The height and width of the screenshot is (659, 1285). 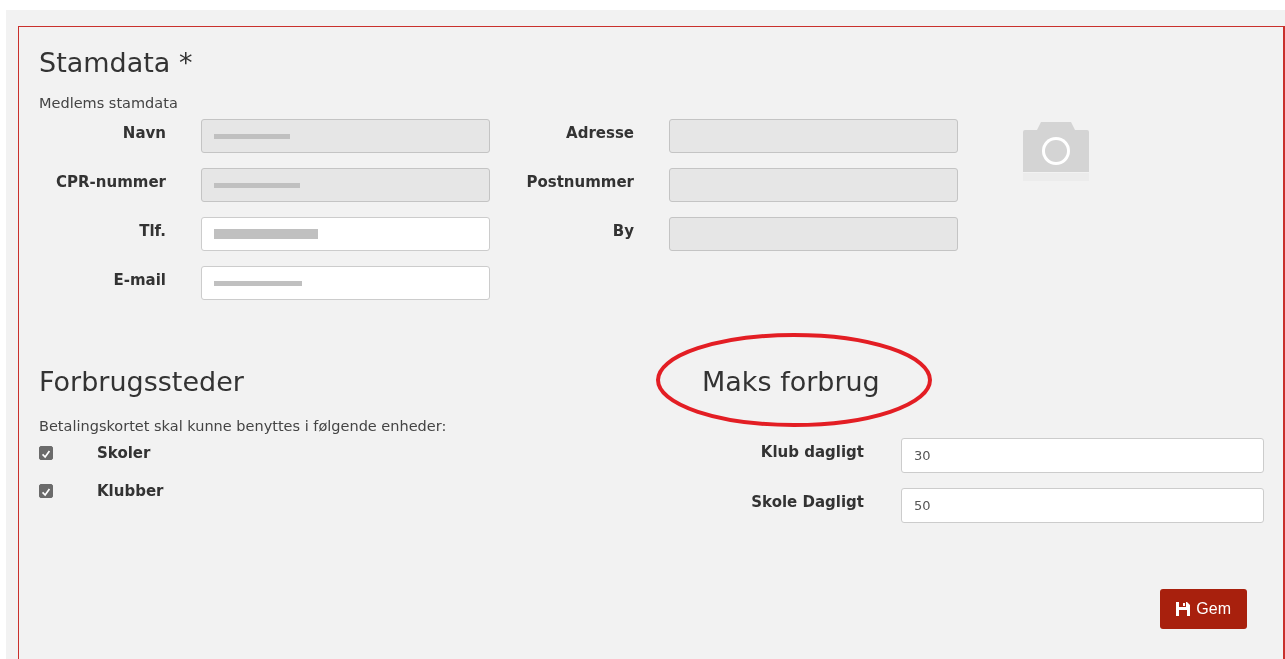 I want to click on input-field: 30, so click(x=1082, y=455).